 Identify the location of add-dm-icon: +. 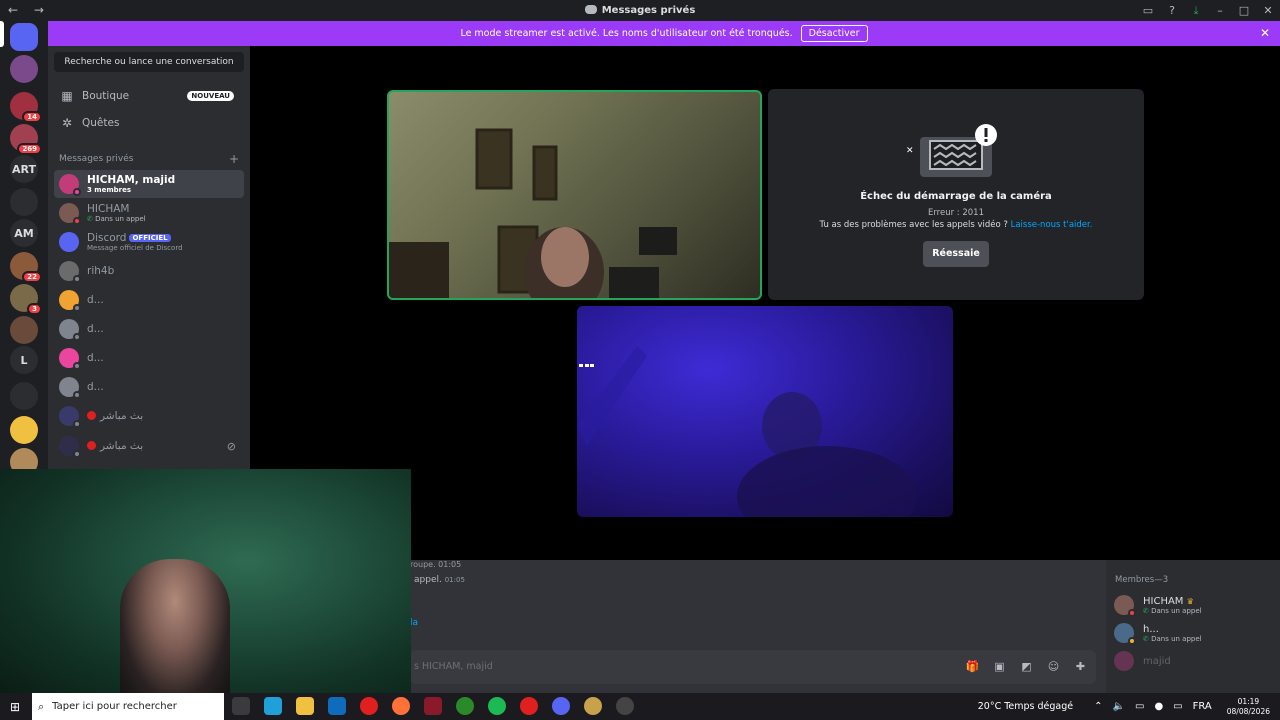
(234, 159).